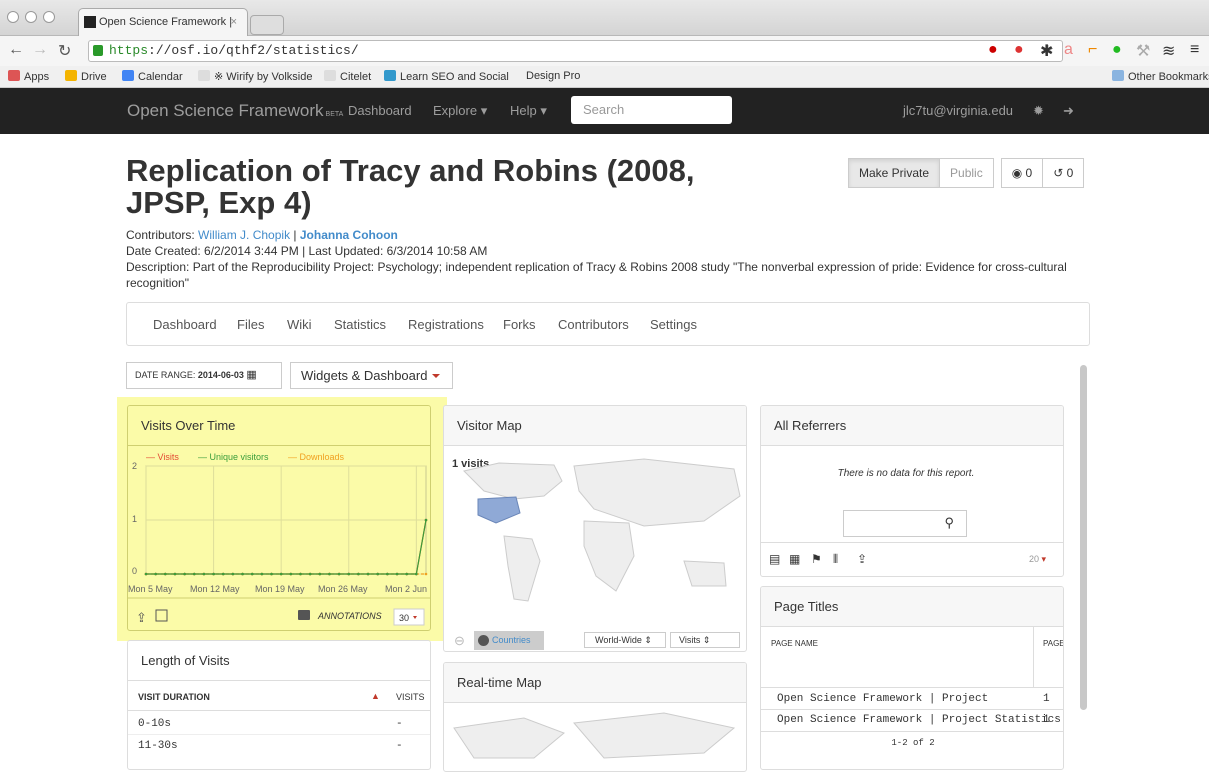 The height and width of the screenshot is (772, 1209). What do you see at coordinates (483, 640) in the screenshot?
I see `globe-icon` at bounding box center [483, 640].